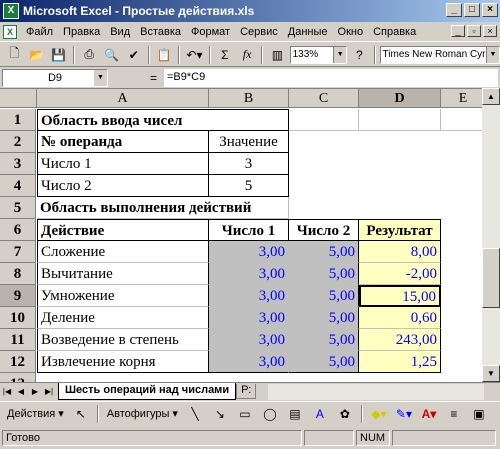 The image size is (500, 449). Describe the element at coordinates (379, 414) in the screenshot. I see `fill-color-icon: ◆▾` at that location.